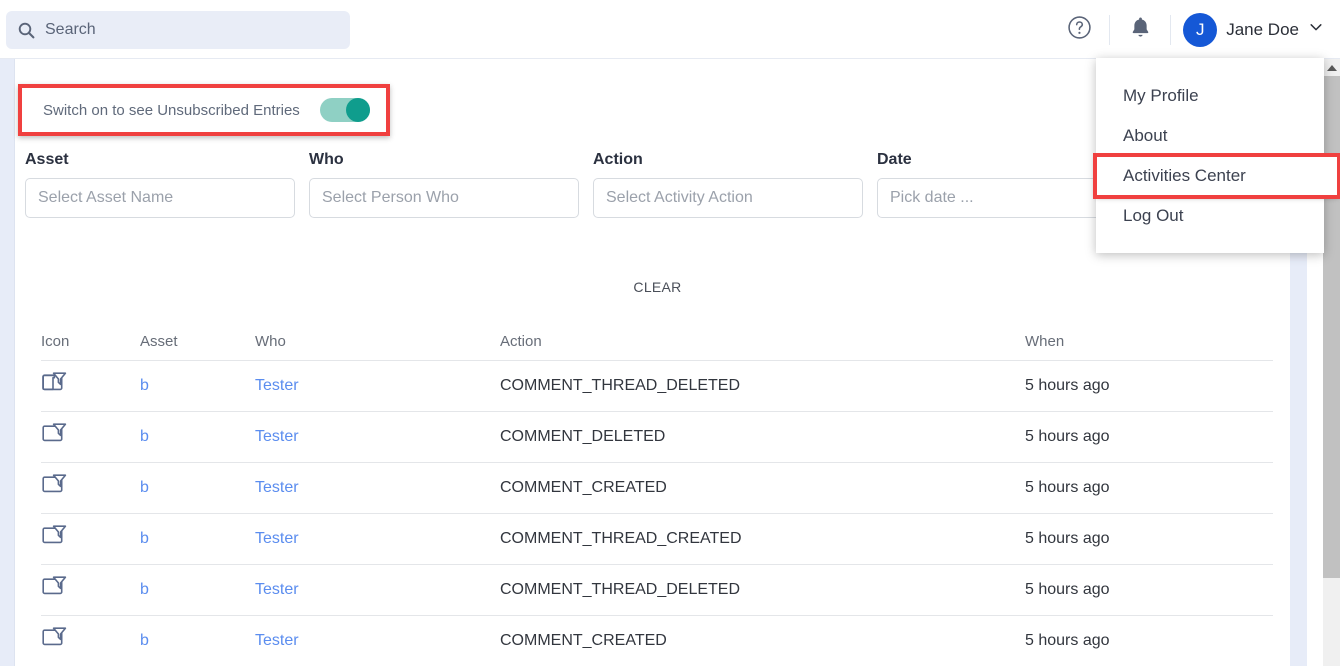 Image resolution: width=1340 pixels, height=666 pixels. I want to click on notifications-button, so click(1140, 30).